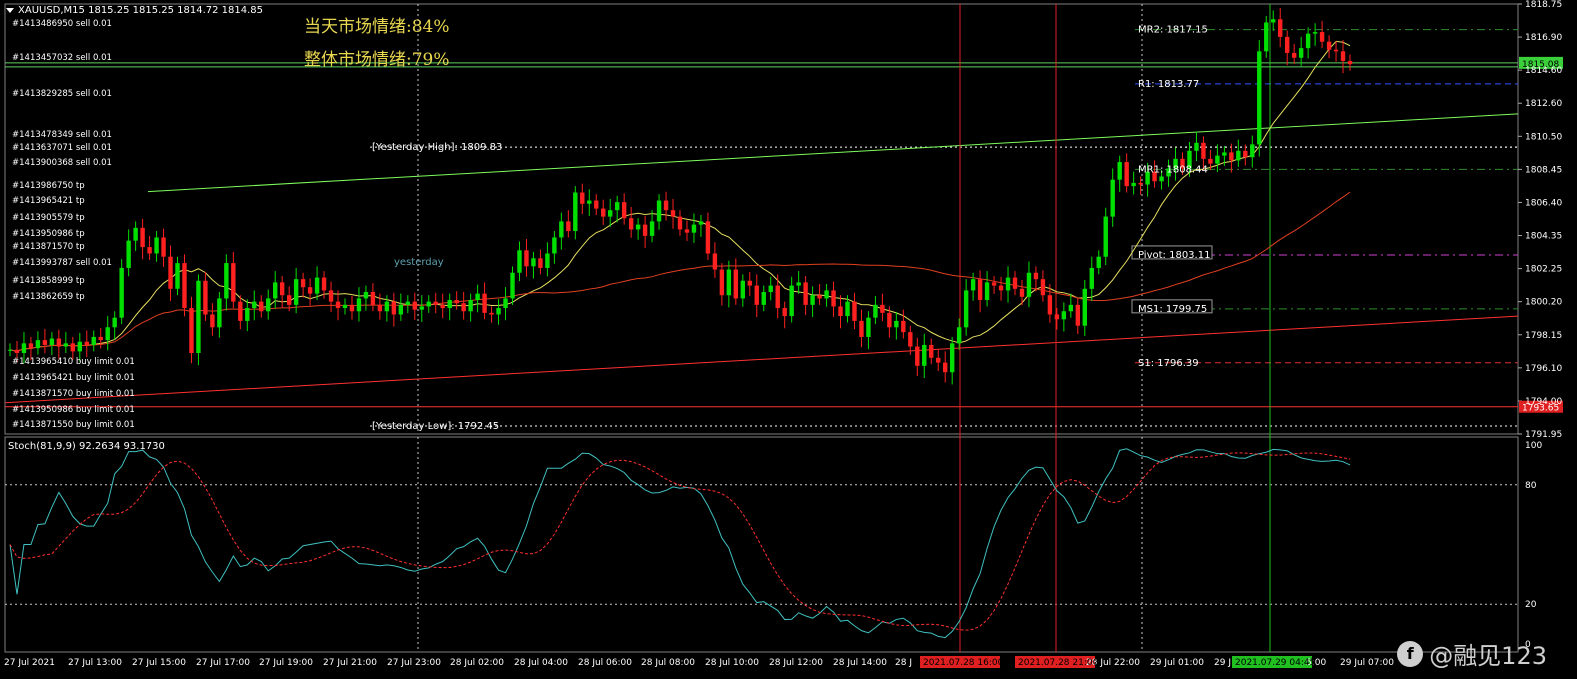  I want to click on dropdown-triangle-icon, so click(10, 10).